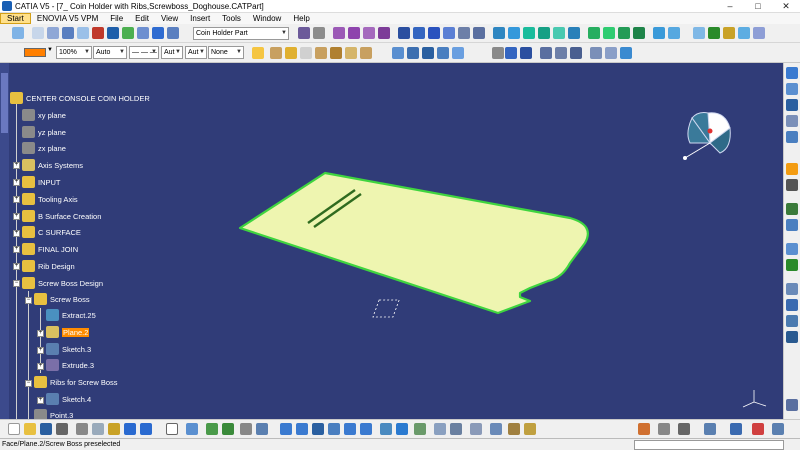 This screenshot has width=800, height=450. I want to click on projection-icon, so click(546, 53).